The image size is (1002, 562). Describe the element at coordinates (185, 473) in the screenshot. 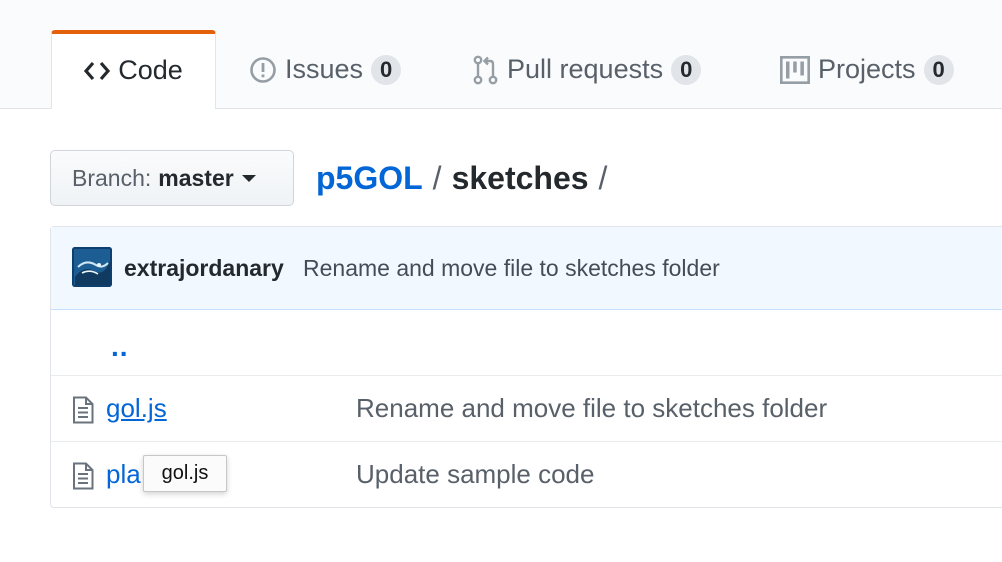

I see `file-name-tooltip: gol.js` at that location.